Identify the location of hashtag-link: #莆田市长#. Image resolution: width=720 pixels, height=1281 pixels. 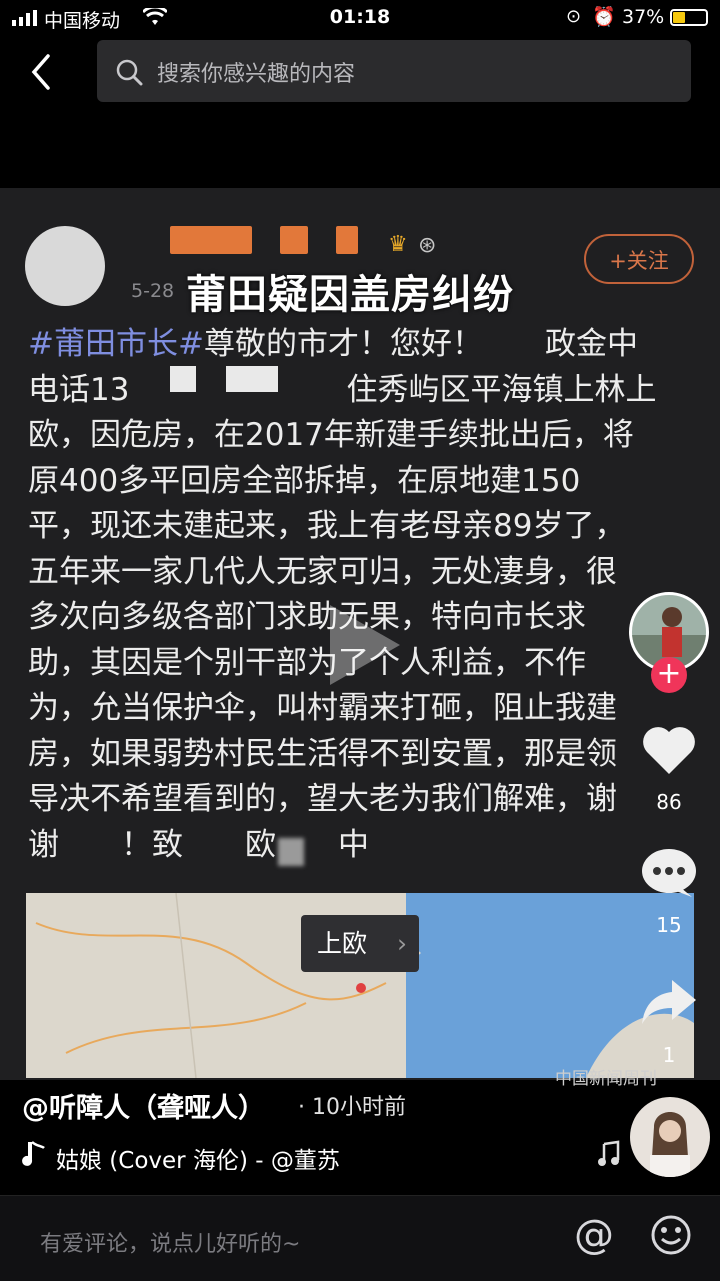
(116, 344).